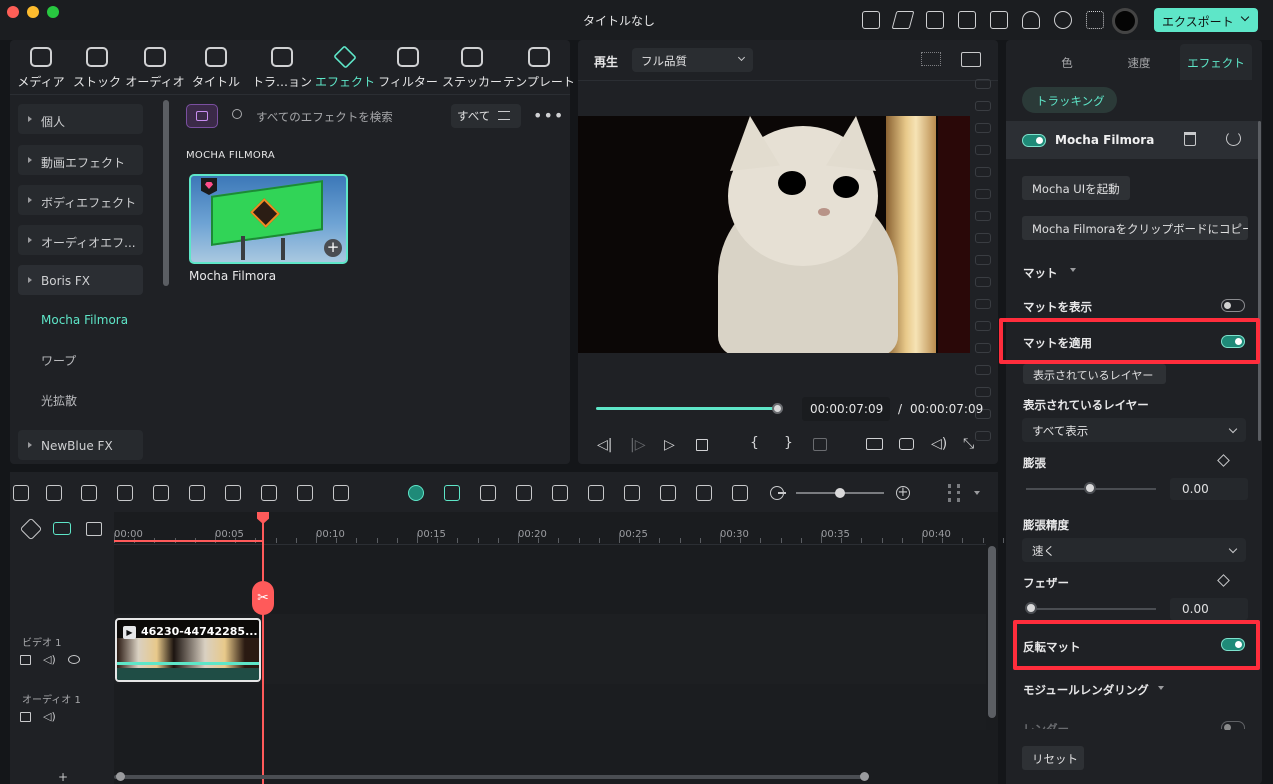 This screenshot has width=1273, height=784. What do you see at coordinates (125, 493) in the screenshot?
I see `redo-icon` at bounding box center [125, 493].